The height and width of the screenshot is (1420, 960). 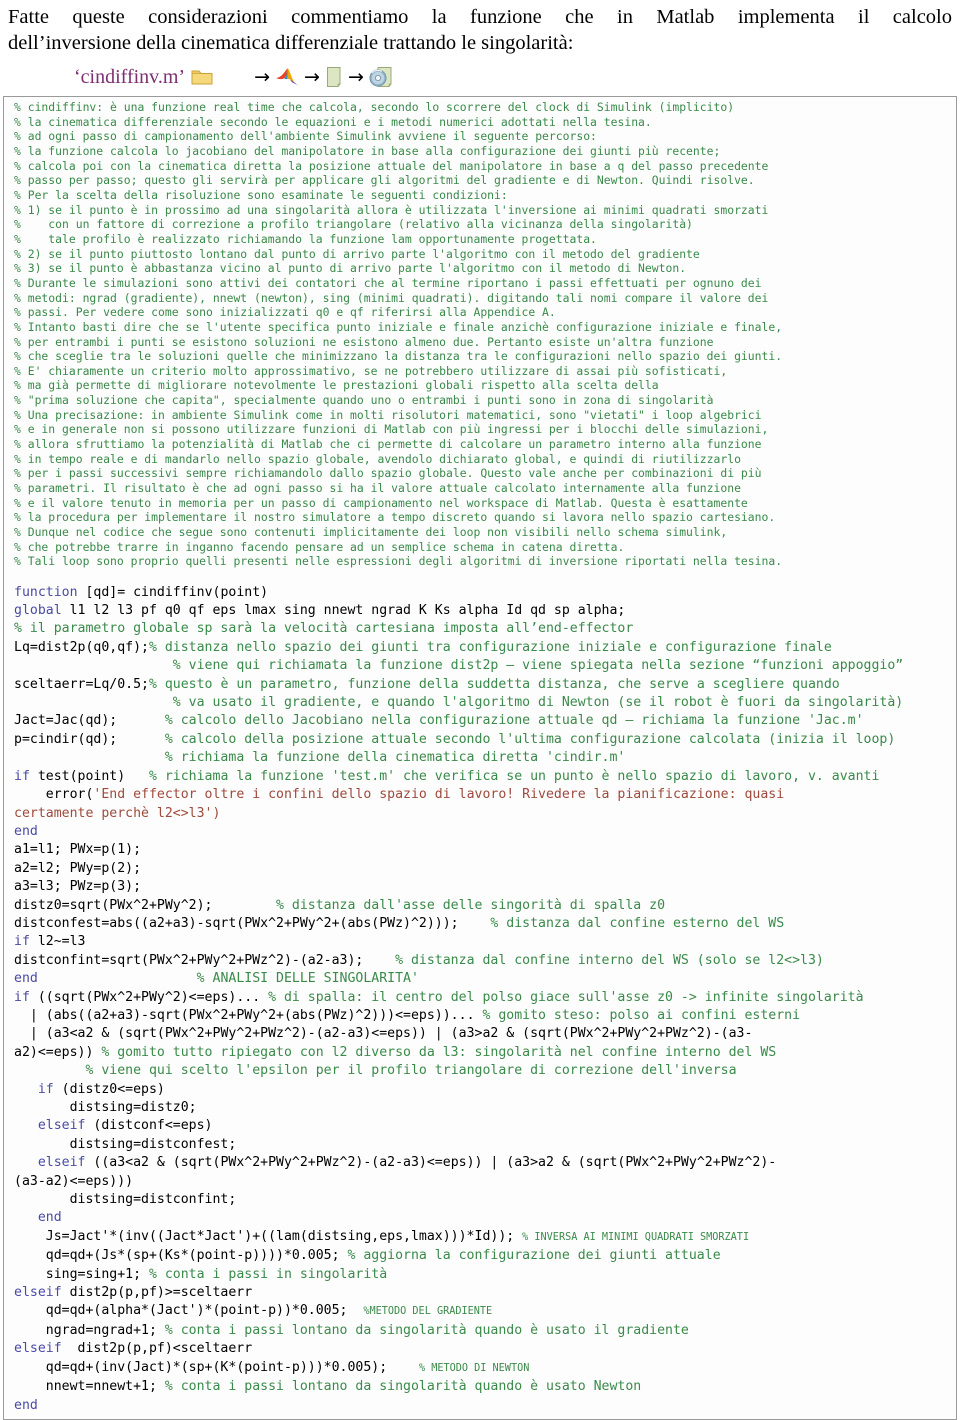 What do you see at coordinates (89, 739) in the screenshot?
I see `code-text: p=cindir(qd);` at bounding box center [89, 739].